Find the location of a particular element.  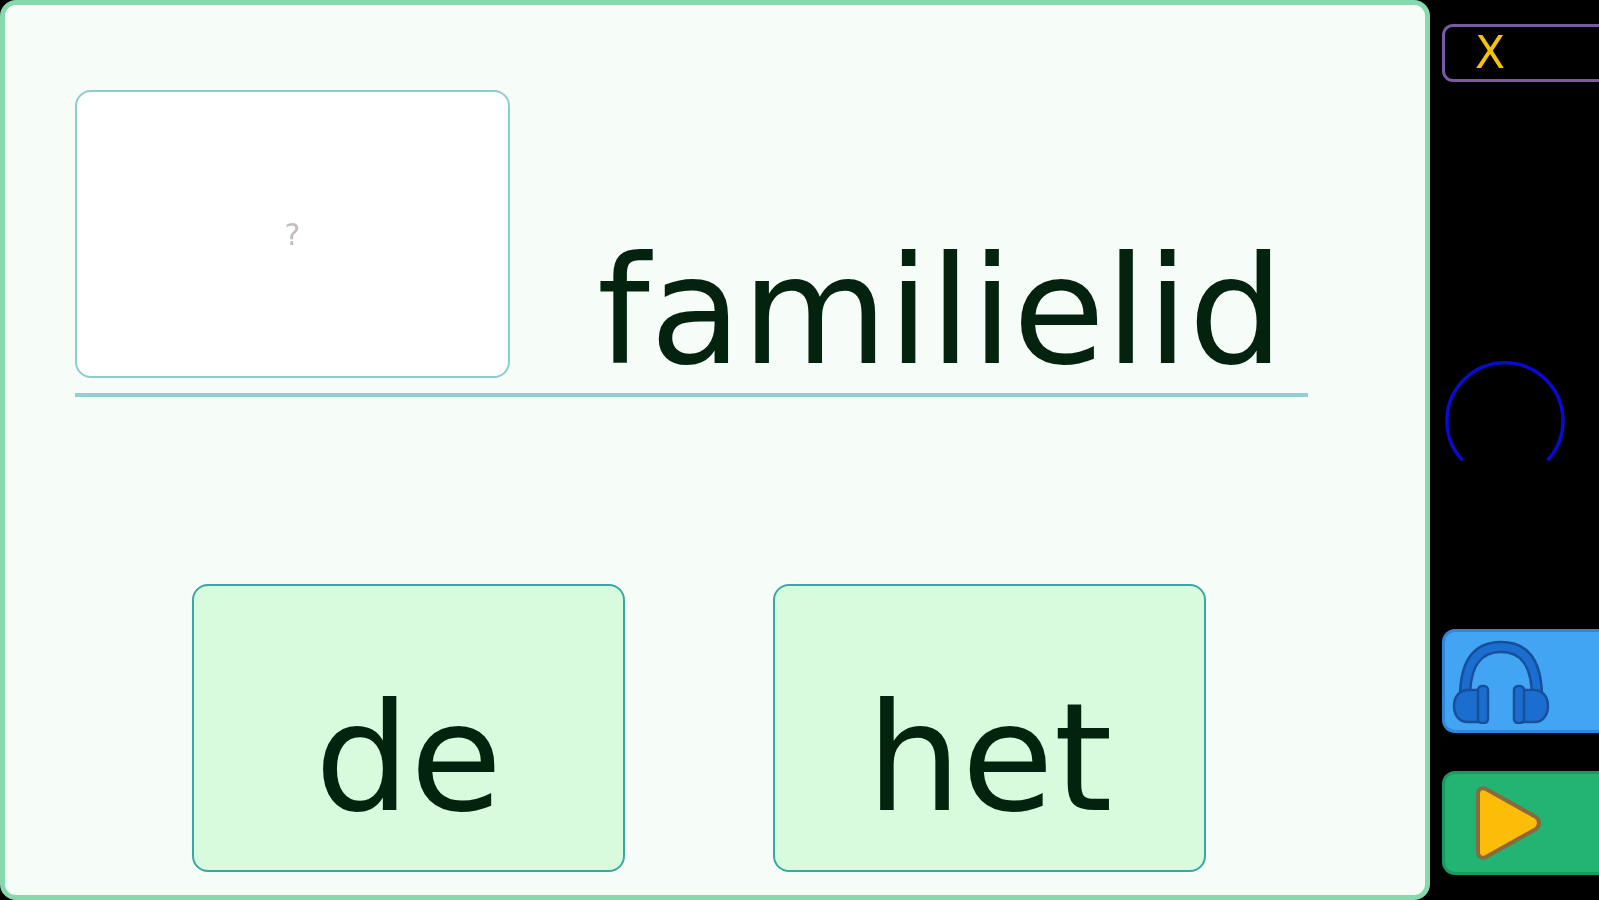

headphones-icon is located at coordinates (1501, 681).